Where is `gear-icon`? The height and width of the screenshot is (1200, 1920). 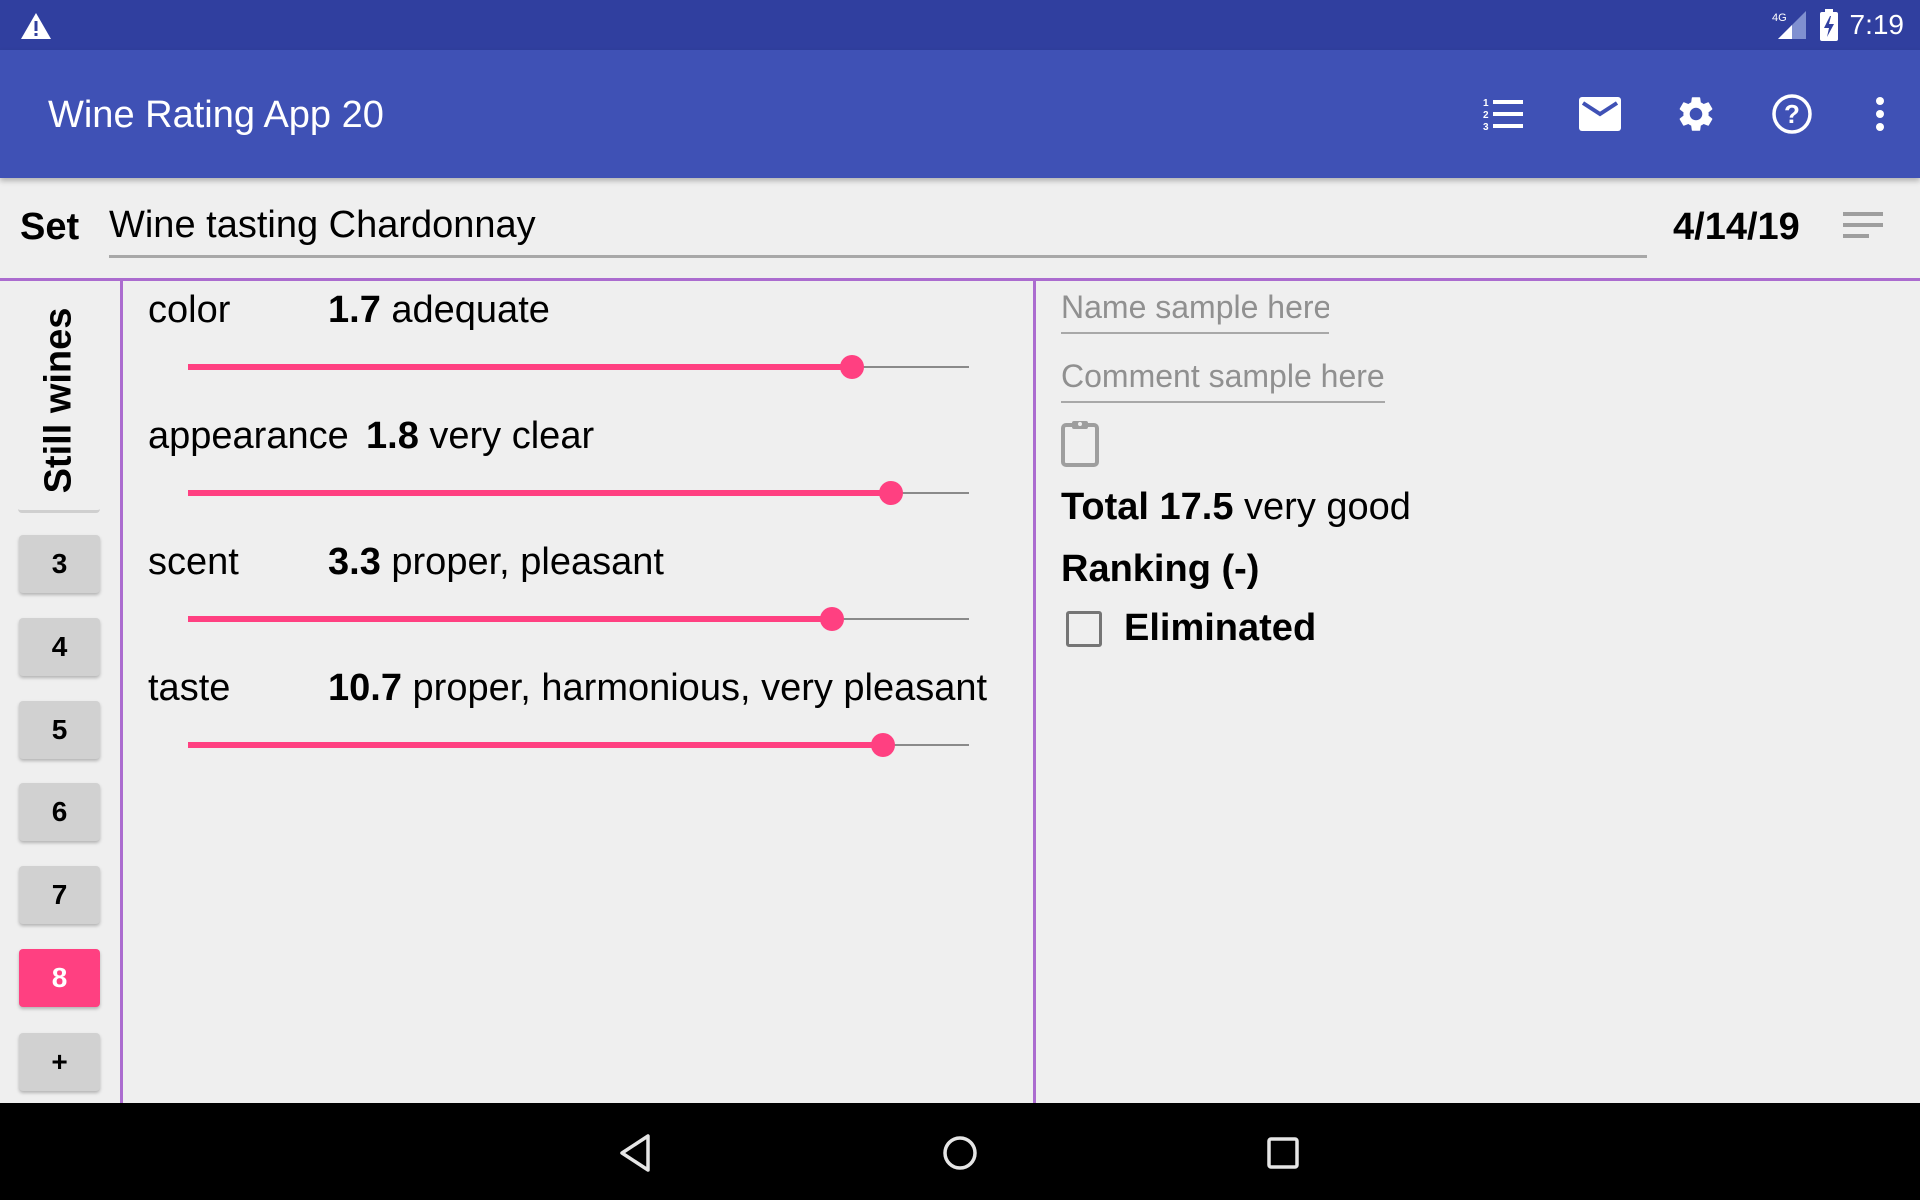 gear-icon is located at coordinates (1696, 114).